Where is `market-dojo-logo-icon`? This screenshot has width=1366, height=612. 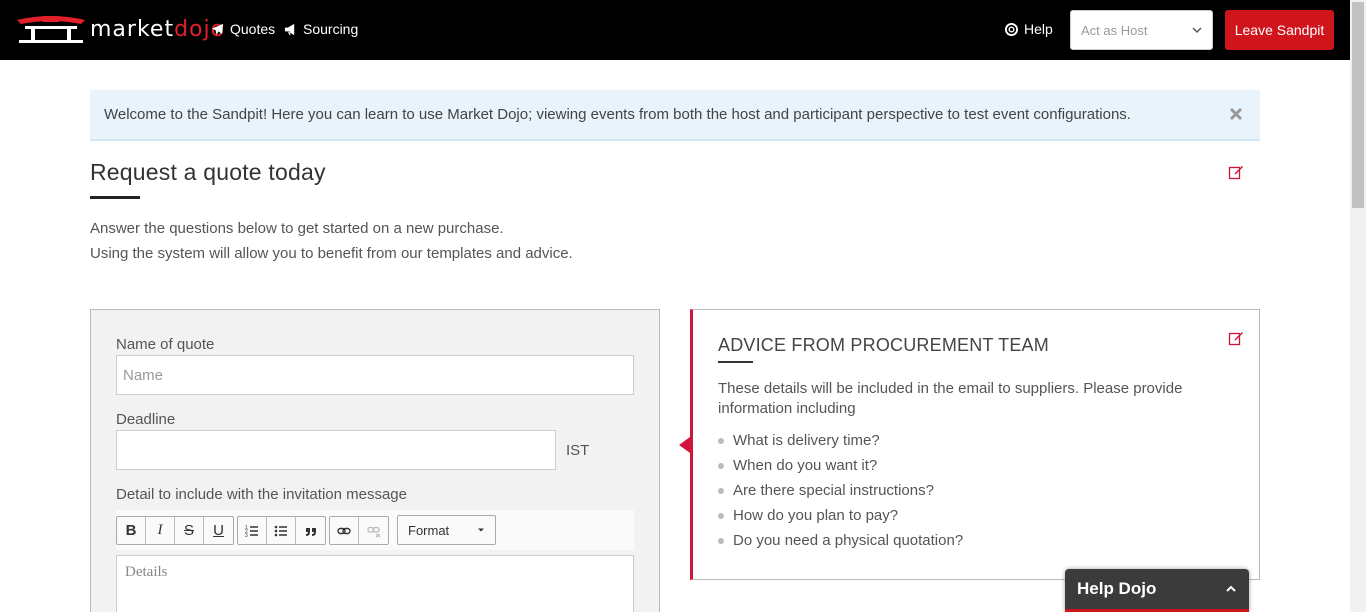
market-dojo-logo-icon is located at coordinates (51, 30).